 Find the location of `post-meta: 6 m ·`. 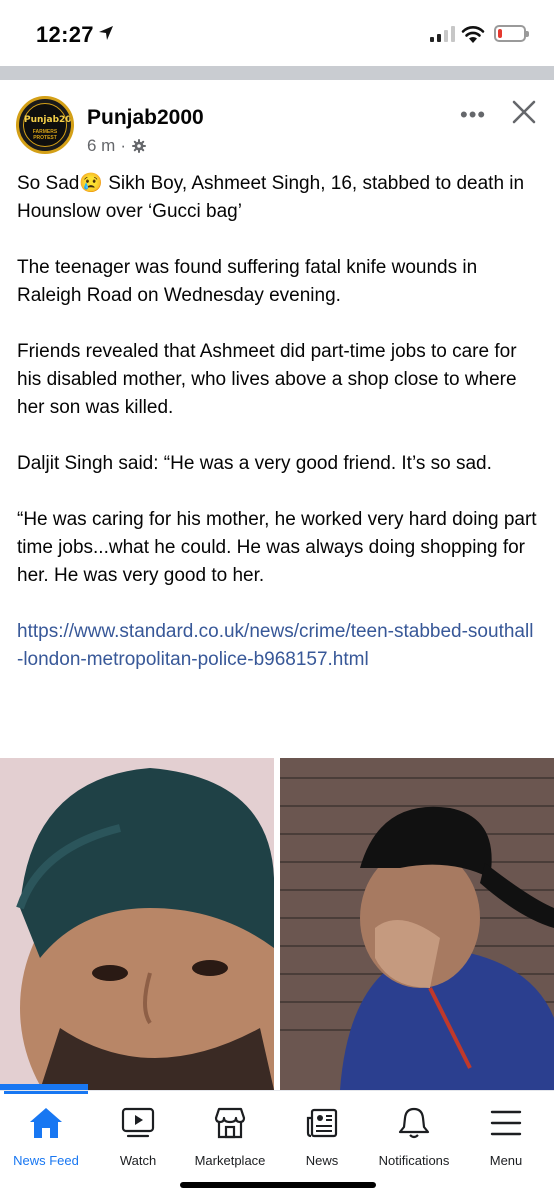

post-meta: 6 m · is located at coordinates (117, 146).